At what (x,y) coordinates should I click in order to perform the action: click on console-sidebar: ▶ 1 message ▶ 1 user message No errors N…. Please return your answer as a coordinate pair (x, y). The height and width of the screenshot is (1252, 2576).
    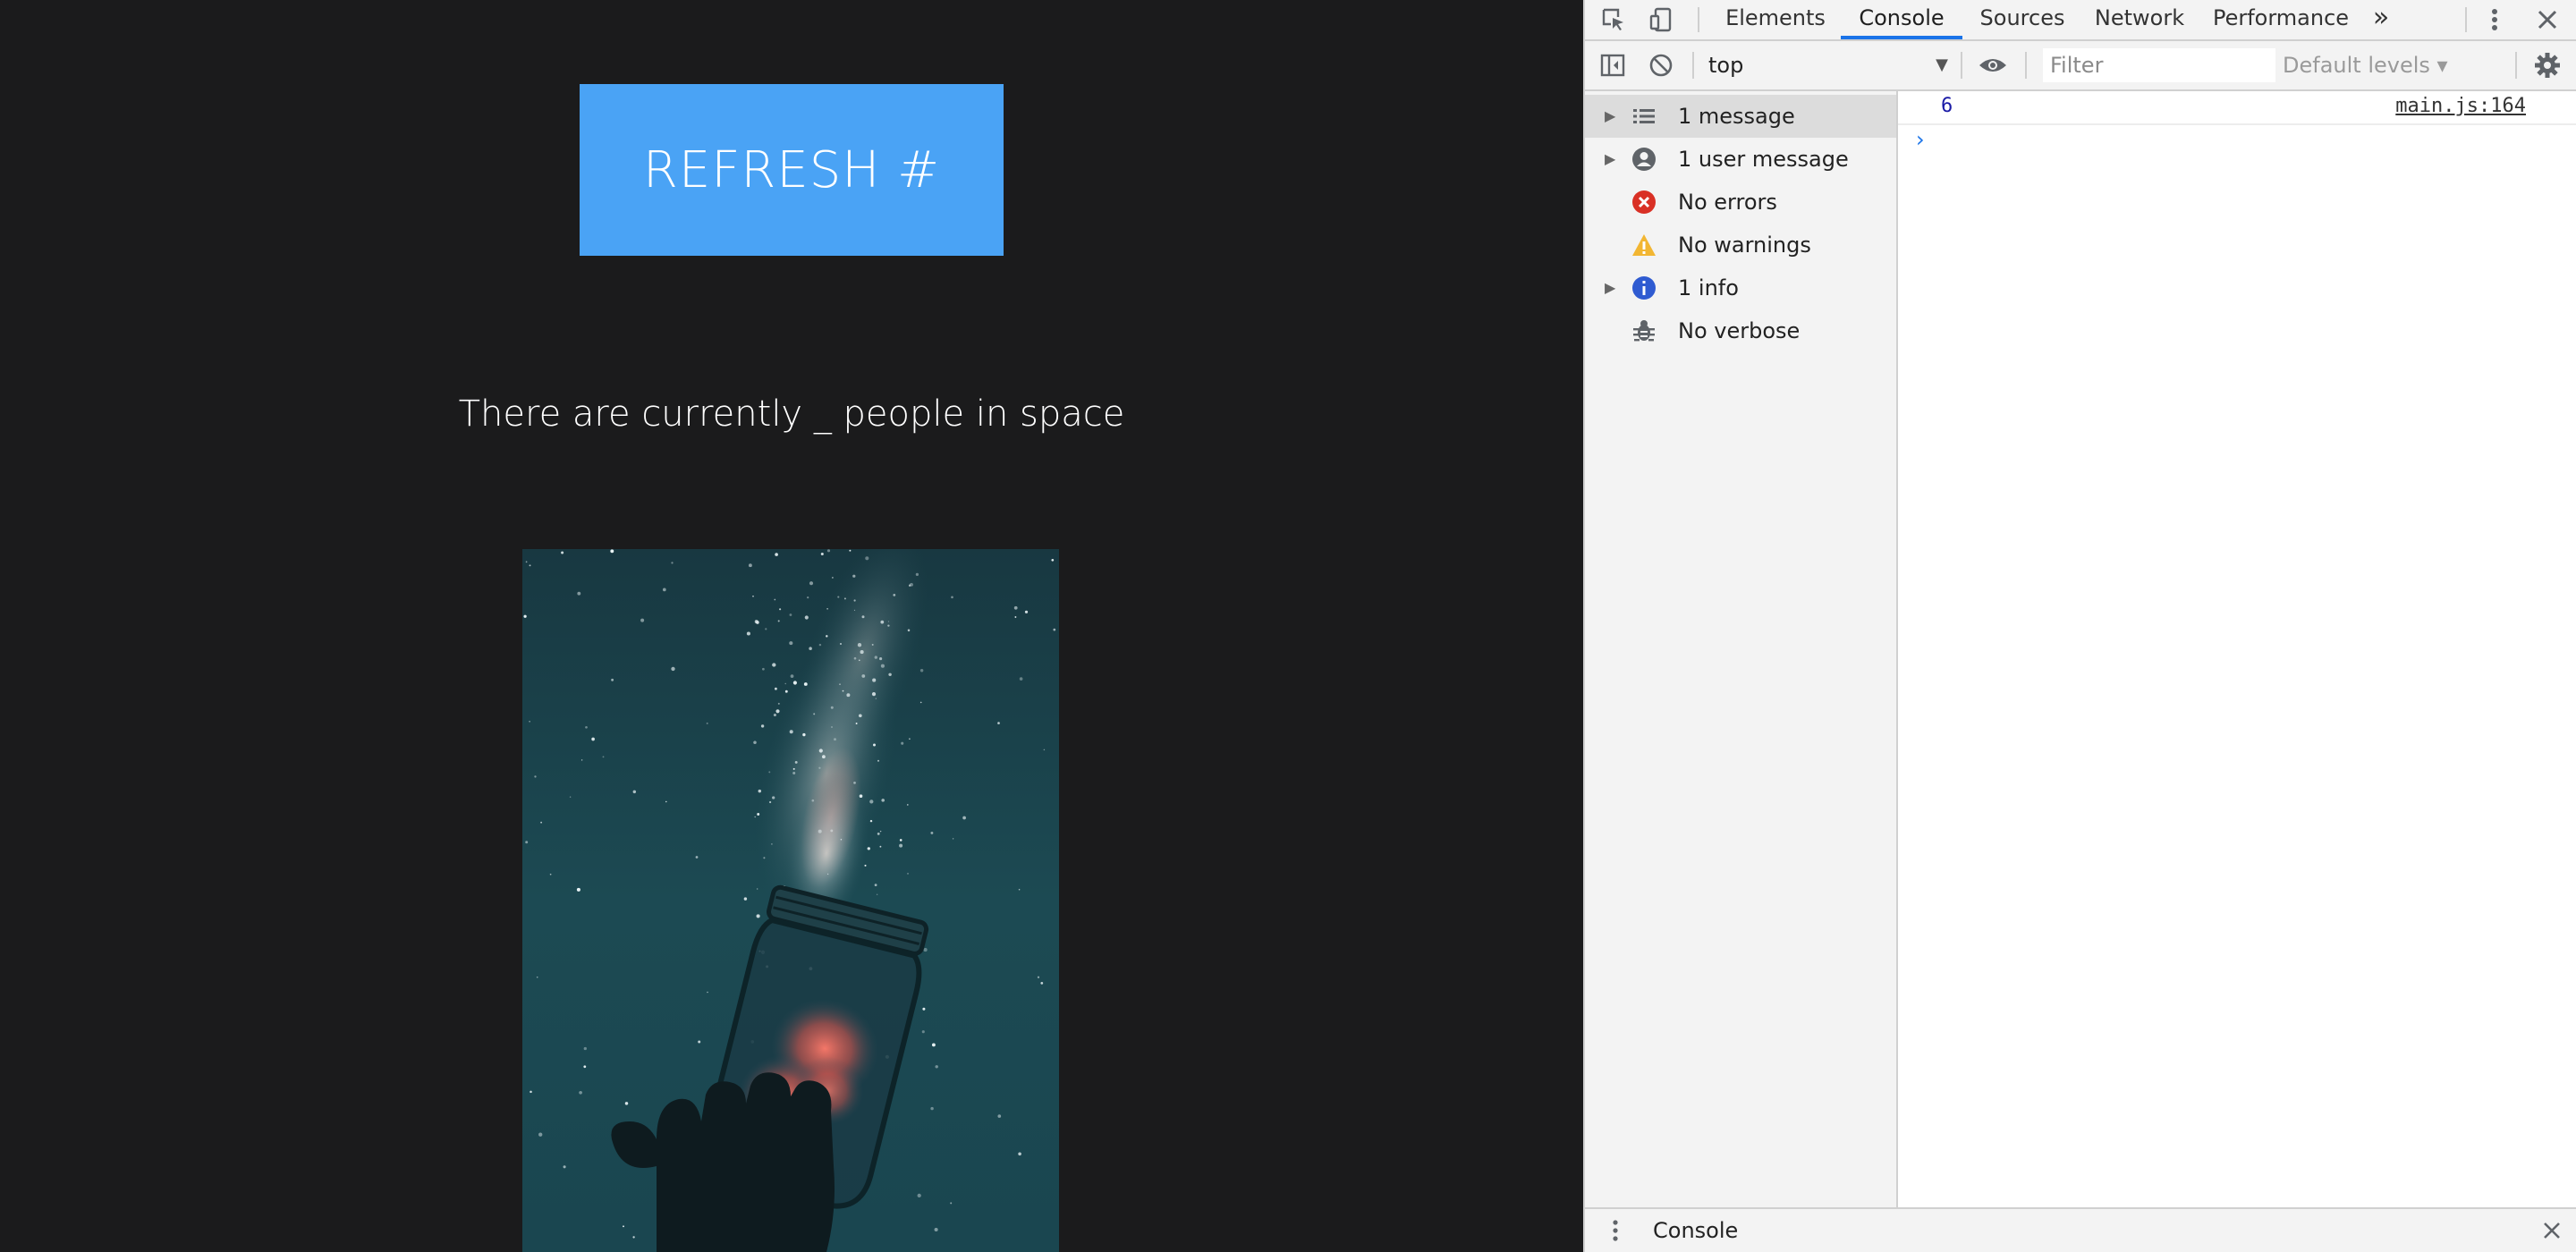
    Looking at the image, I should click on (1741, 649).